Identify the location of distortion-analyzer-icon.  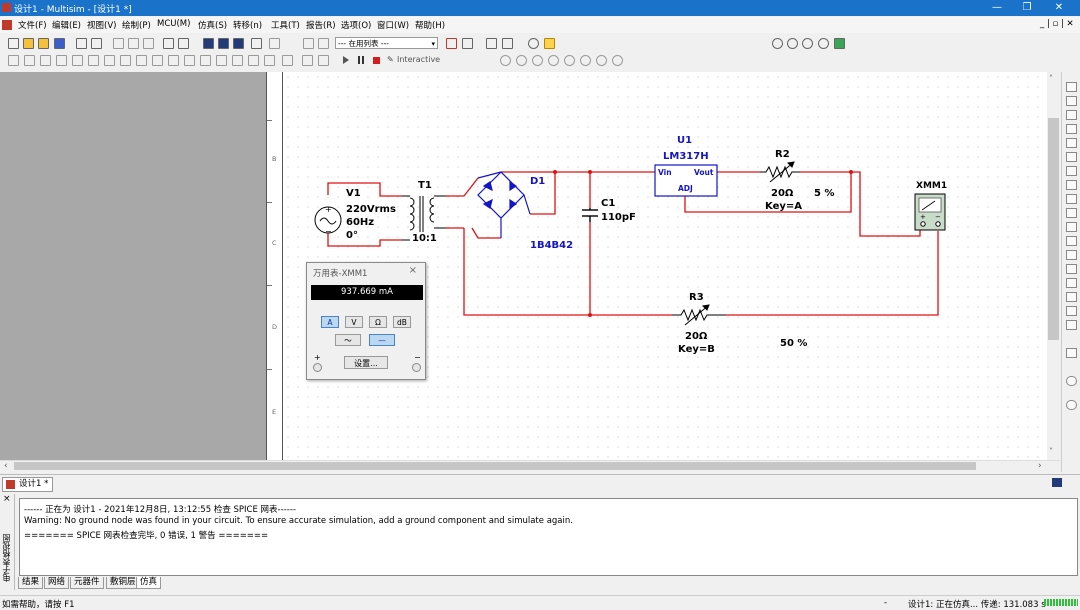
(1071, 241).